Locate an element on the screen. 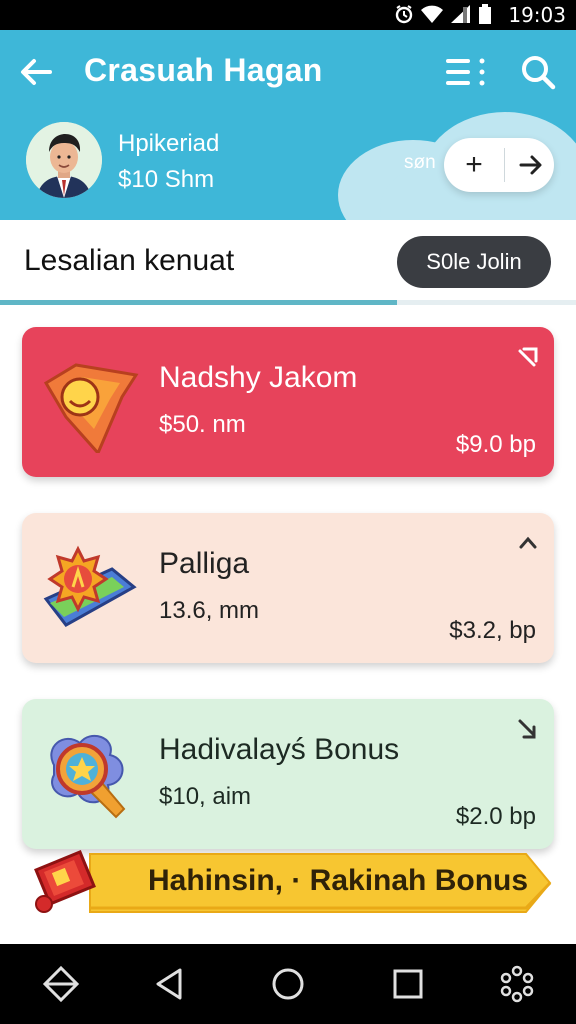  back-button is located at coordinates (36, 72).